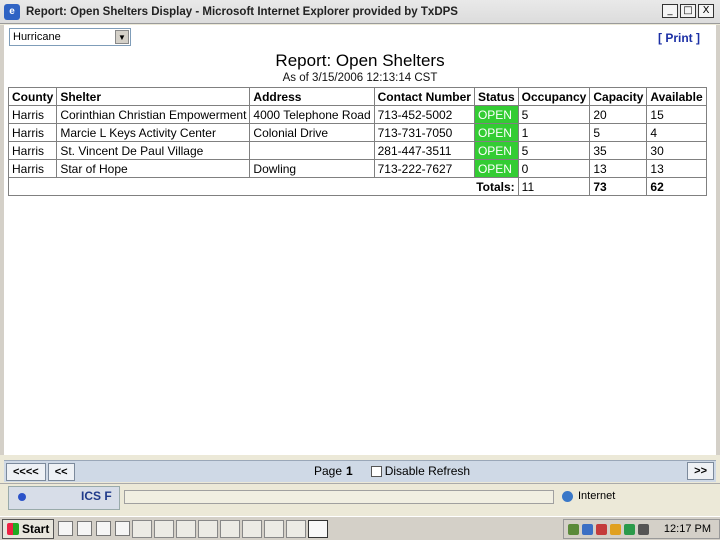 The image size is (720, 540). What do you see at coordinates (13, 528) in the screenshot?
I see `windows-logo-icon` at bounding box center [13, 528].